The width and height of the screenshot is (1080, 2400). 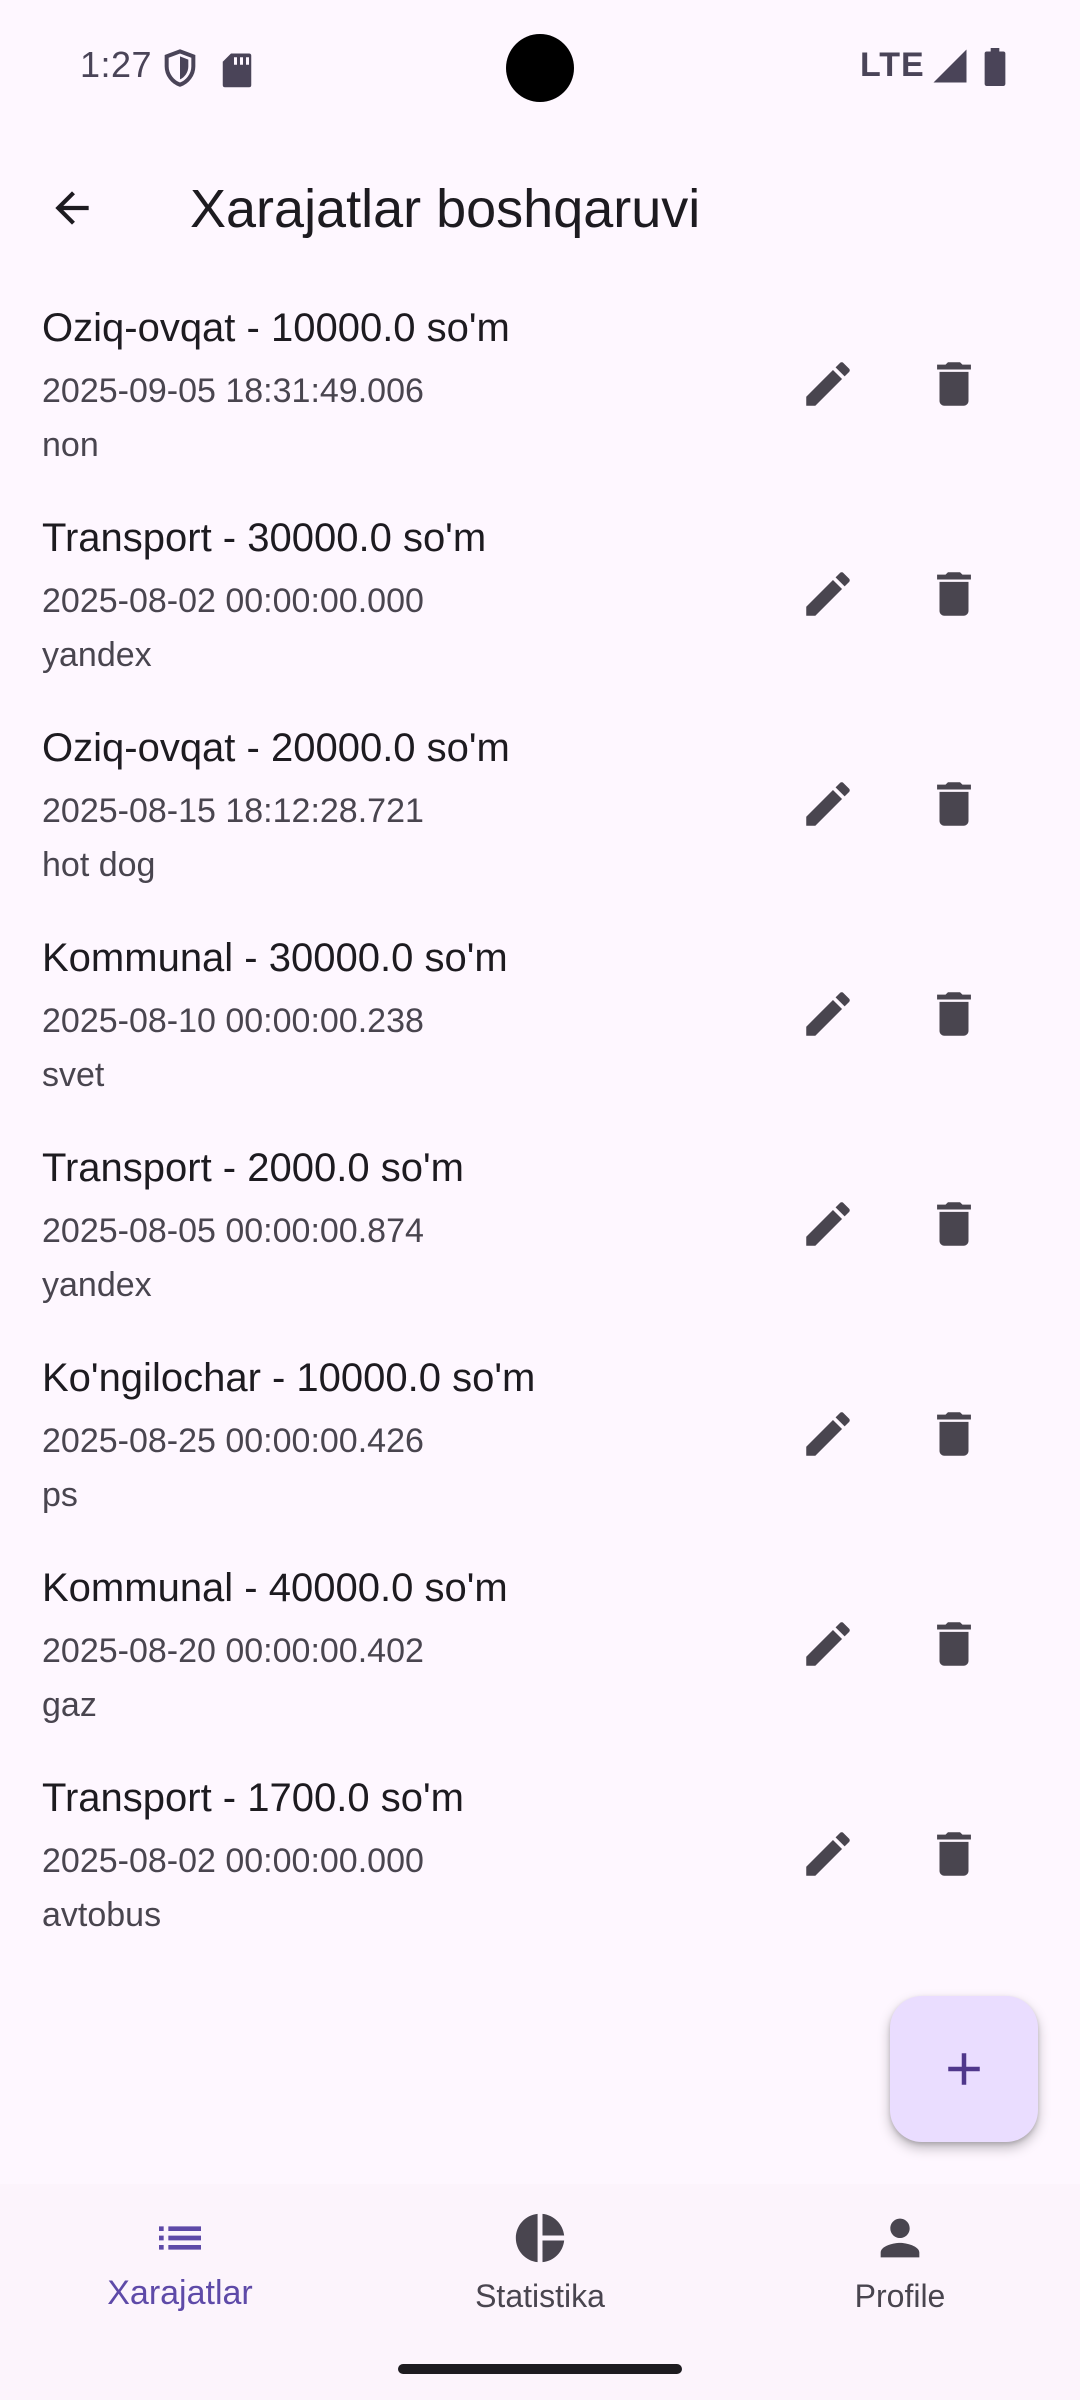 I want to click on expense-note: svet, so click(x=73, y=1075).